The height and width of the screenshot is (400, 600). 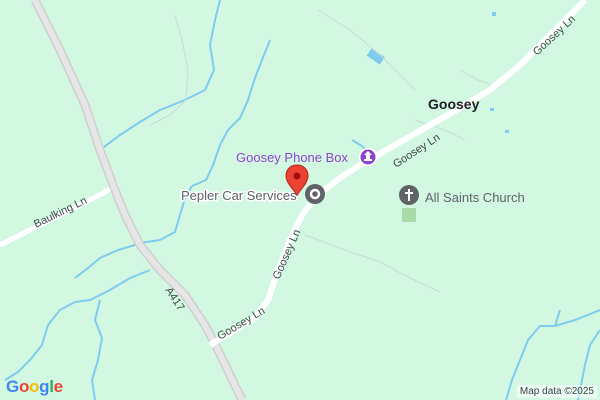 I want to click on poi-all-saints-church: All Saints Church, so click(x=462, y=195).